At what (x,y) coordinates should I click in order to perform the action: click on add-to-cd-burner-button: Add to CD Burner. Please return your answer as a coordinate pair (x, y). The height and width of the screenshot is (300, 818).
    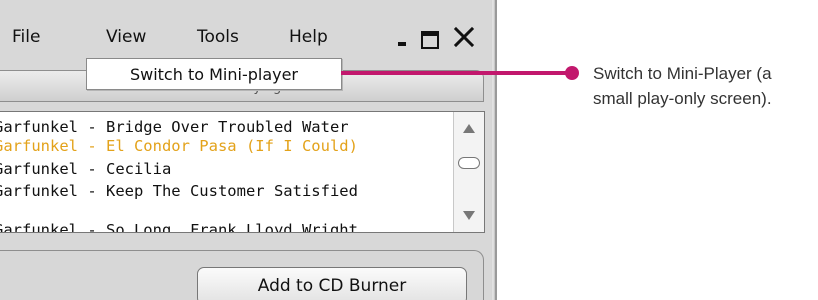
    Looking at the image, I should click on (332, 283).